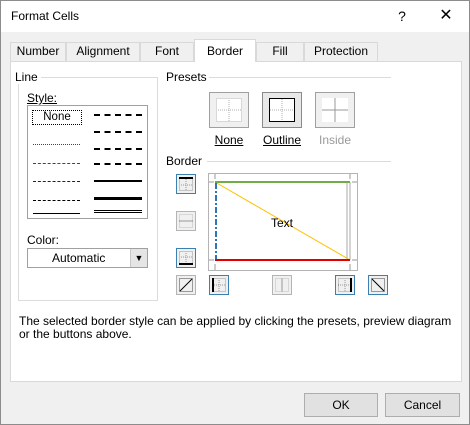 This screenshot has height=425, width=470. I want to click on line-style-none: None, so click(57, 117).